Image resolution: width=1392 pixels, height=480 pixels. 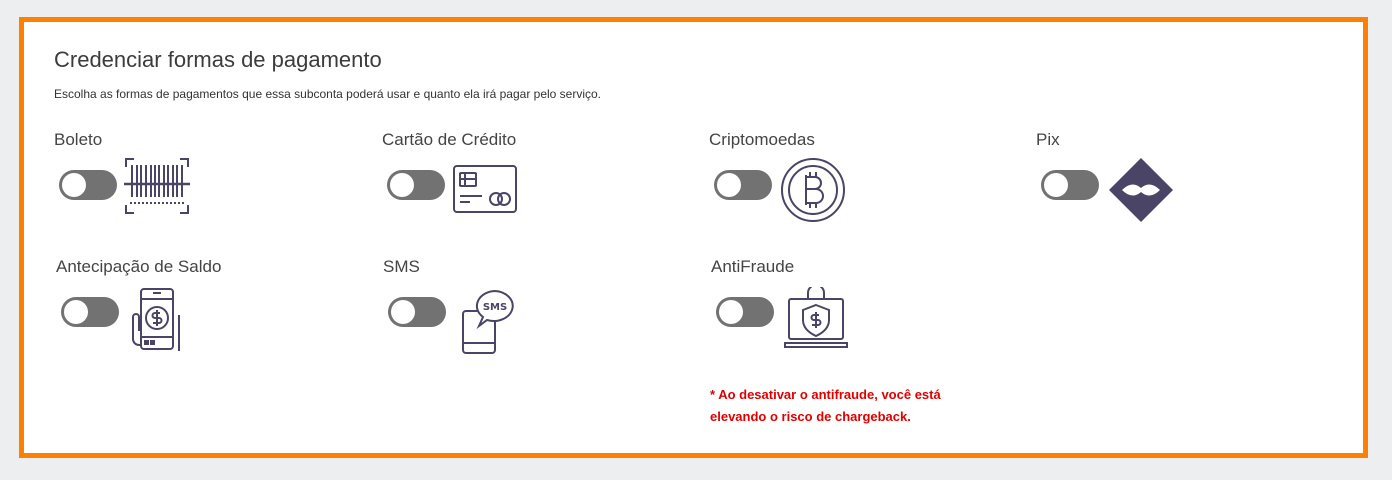 What do you see at coordinates (417, 312) in the screenshot?
I see `sms-toggle` at bounding box center [417, 312].